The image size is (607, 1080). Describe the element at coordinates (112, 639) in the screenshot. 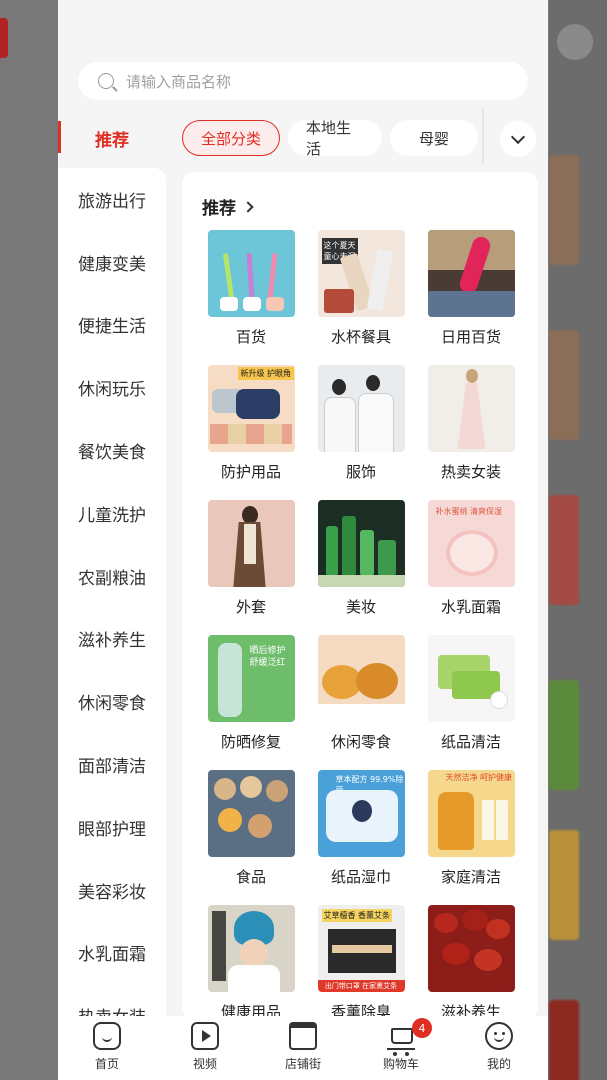

I see `sidebar-item: 滋补养生` at that location.